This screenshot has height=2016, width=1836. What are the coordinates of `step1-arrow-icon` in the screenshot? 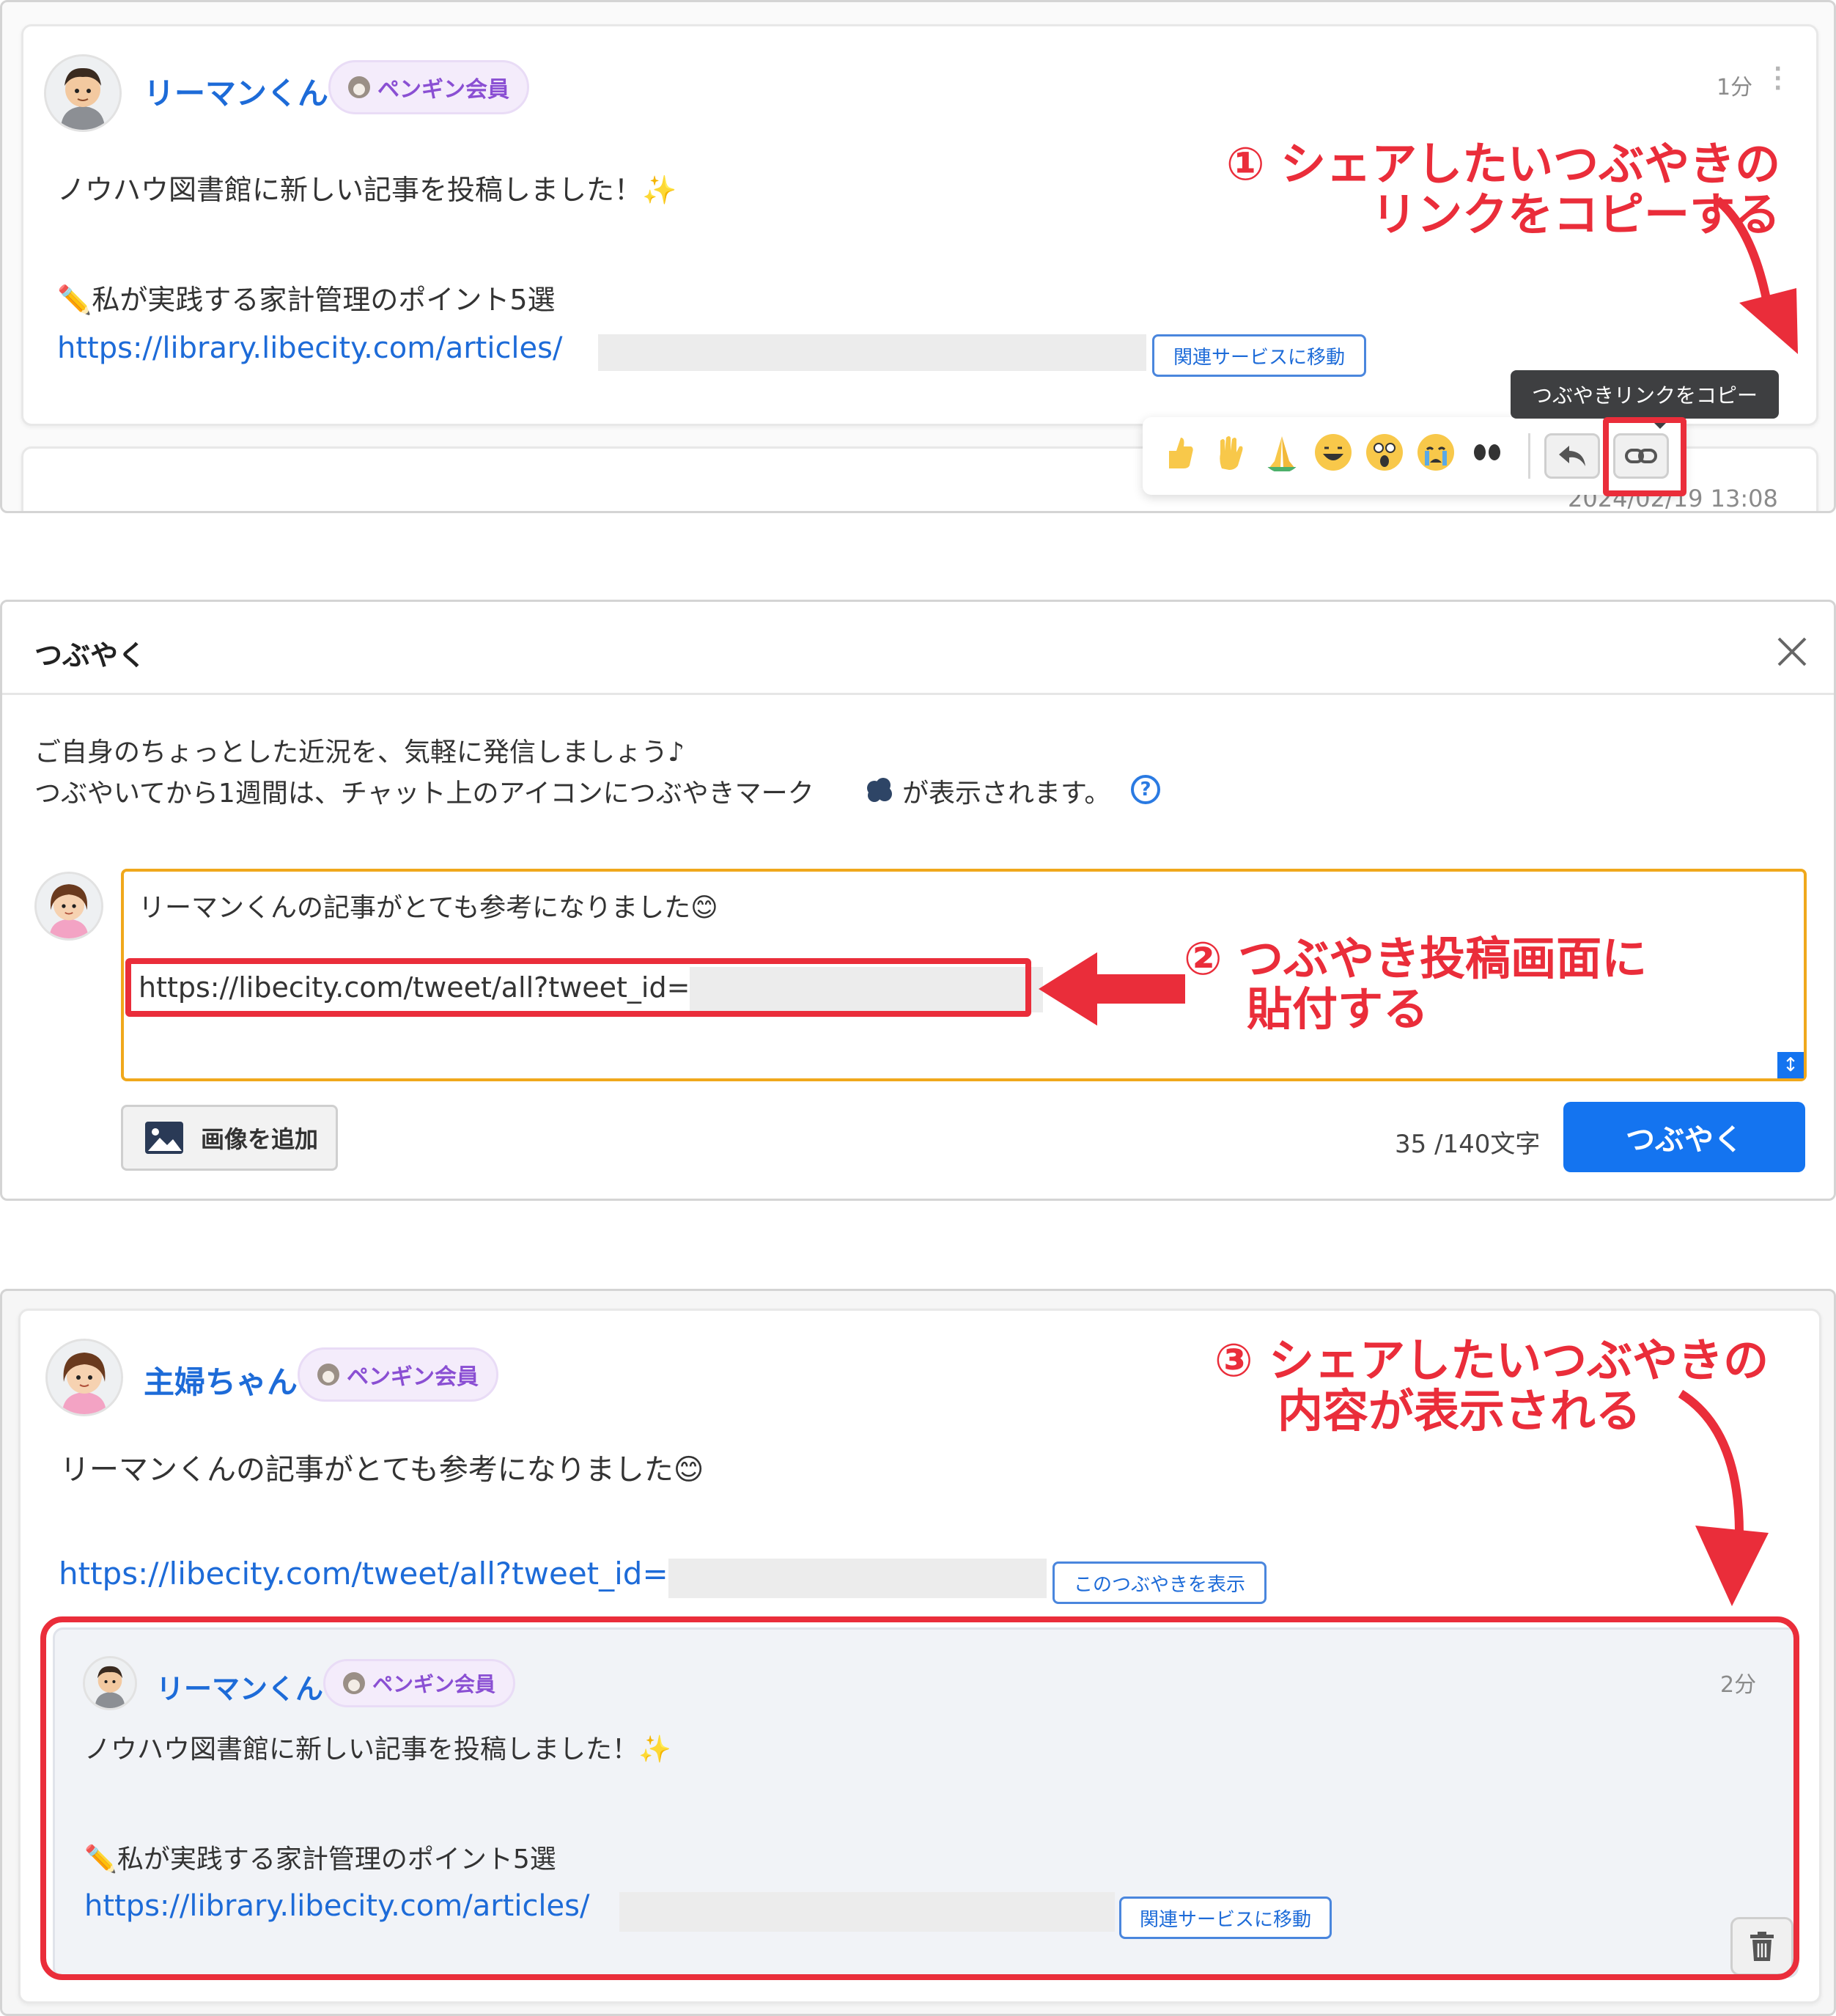 It's located at (1756, 275).